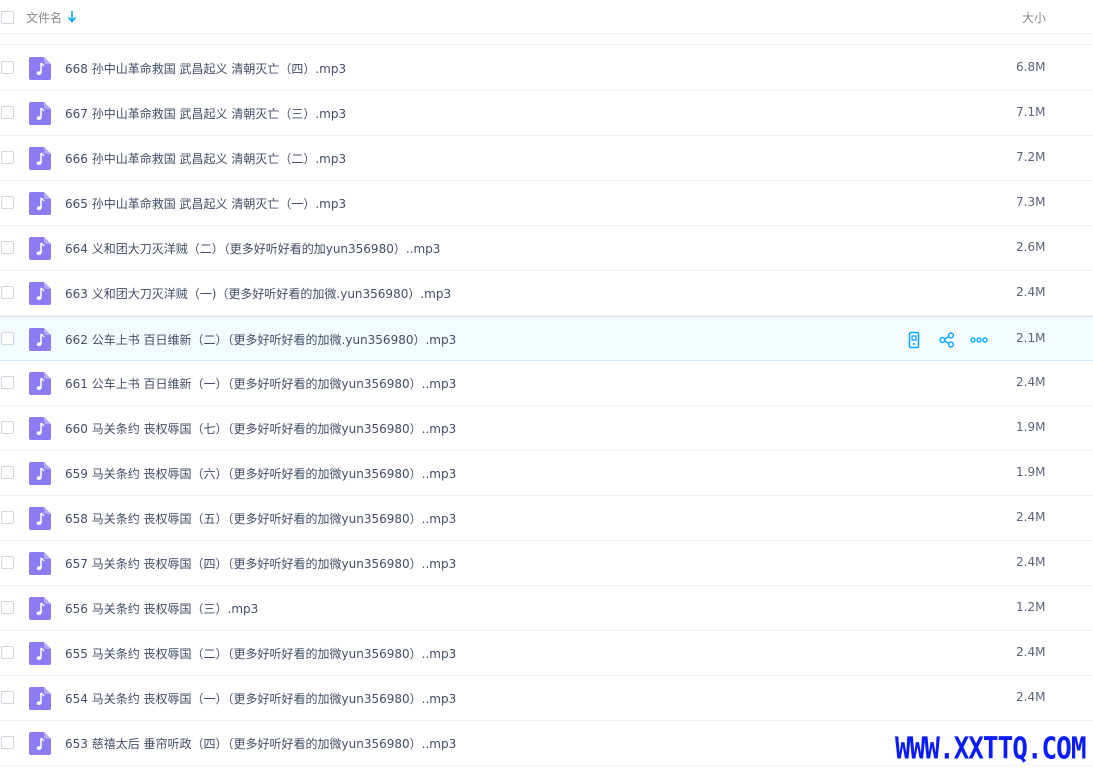 This screenshot has width=1093, height=769. I want to click on file-name: 664 义和团大刀灭洋贼（二）（更多好听好看的加yun356980）..mp3, so click(252, 248).